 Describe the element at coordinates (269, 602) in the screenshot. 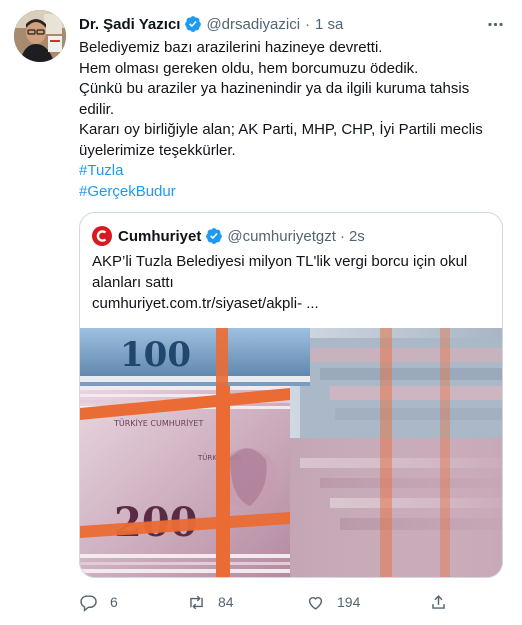

I see `tweet-actions: 6 84 194` at that location.